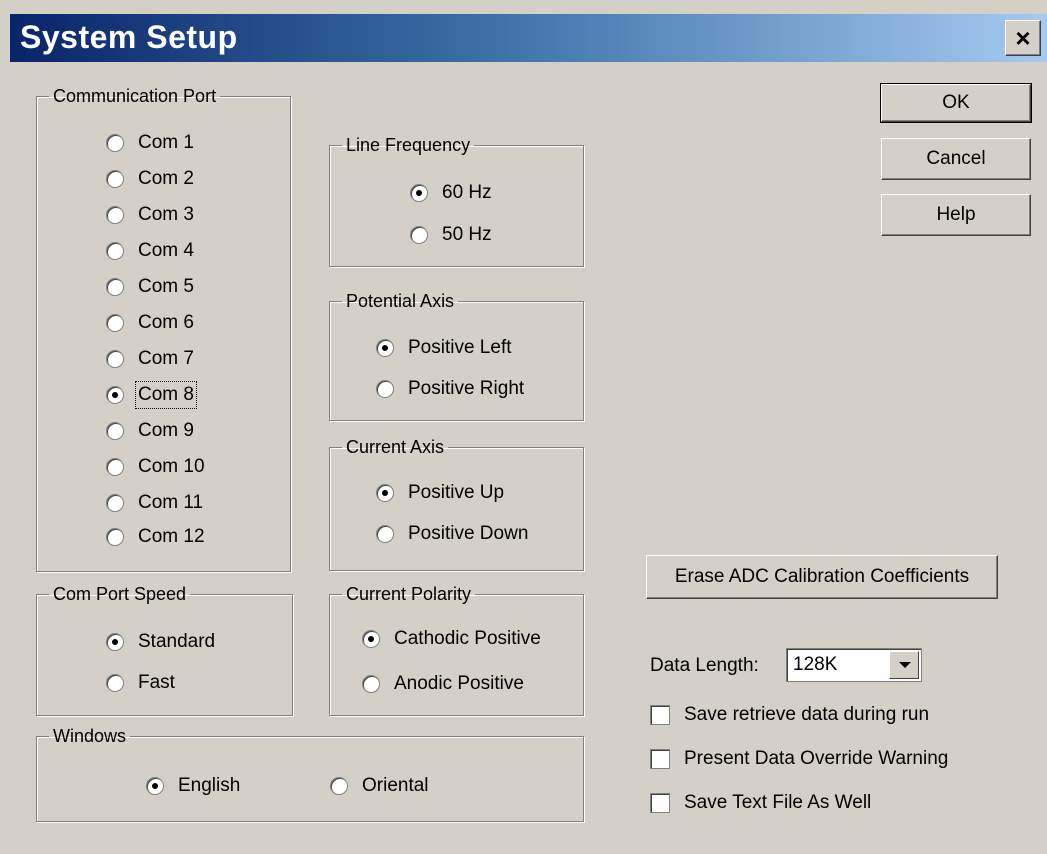 This screenshot has width=1047, height=854. I want to click on chevron-down-icon, so click(904, 665).